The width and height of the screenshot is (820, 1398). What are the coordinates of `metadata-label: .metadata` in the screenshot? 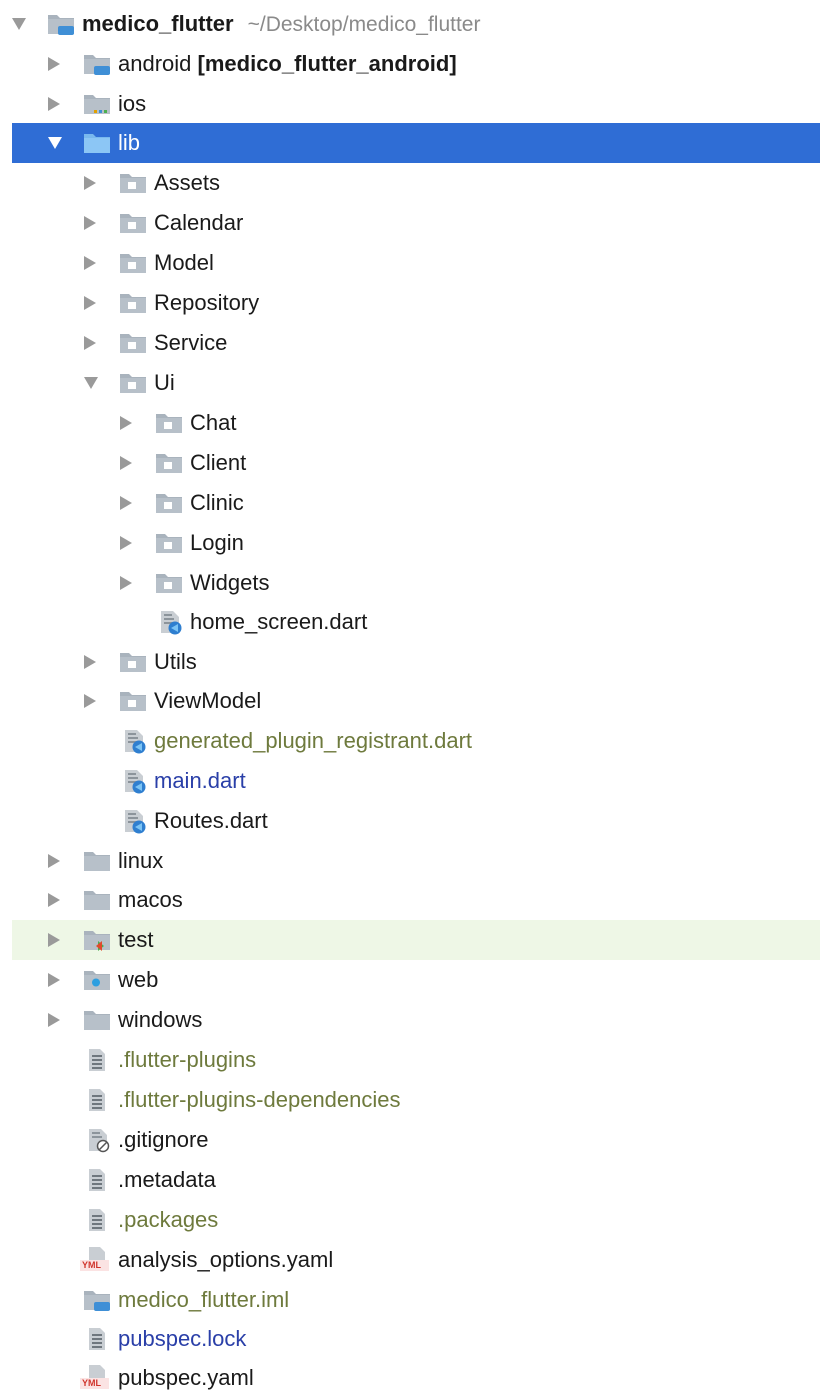 It's located at (167, 1179).